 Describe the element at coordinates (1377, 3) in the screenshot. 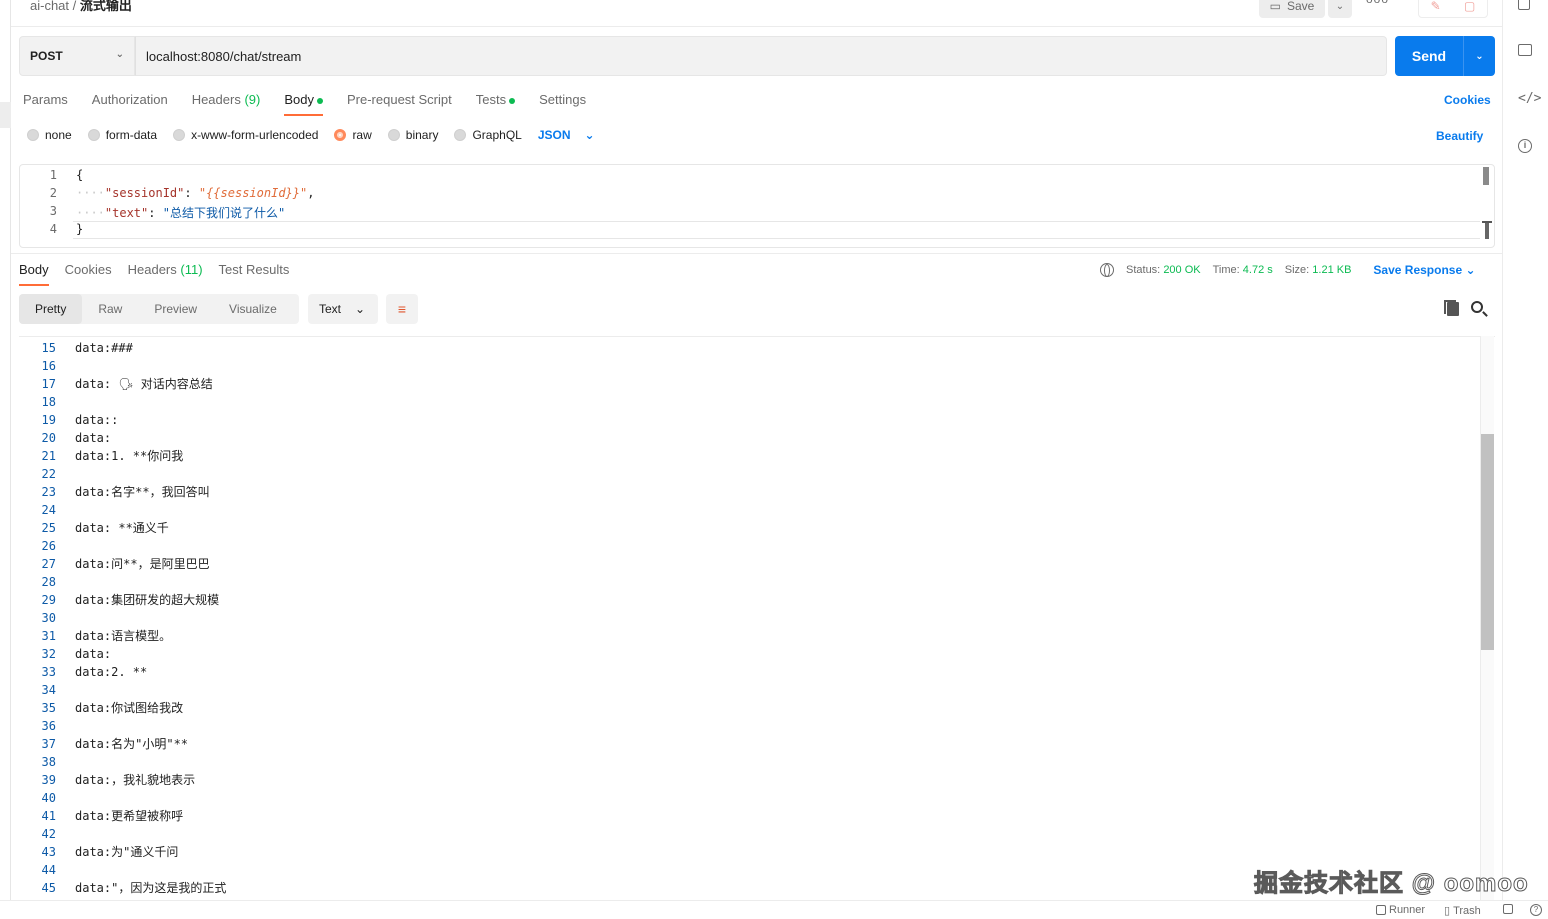

I see `more-options-button: ooo` at that location.